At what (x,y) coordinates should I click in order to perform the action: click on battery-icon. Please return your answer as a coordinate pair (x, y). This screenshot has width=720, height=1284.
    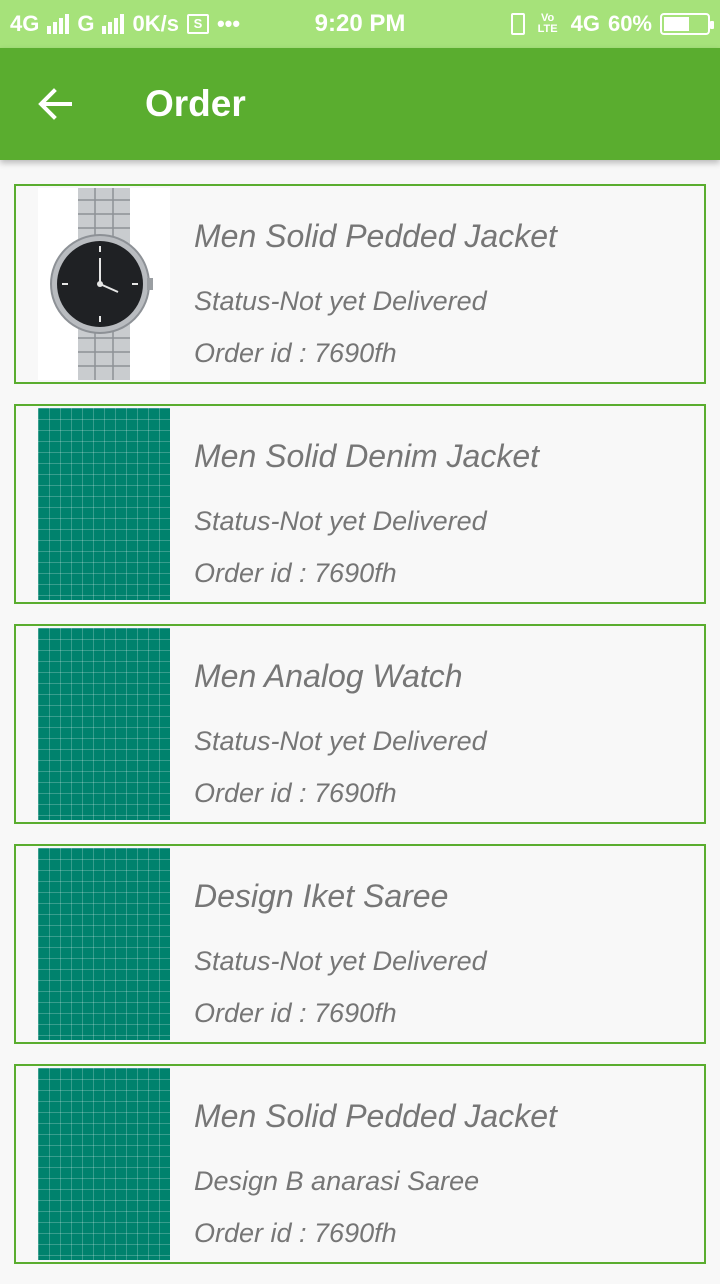
    Looking at the image, I should click on (687, 24).